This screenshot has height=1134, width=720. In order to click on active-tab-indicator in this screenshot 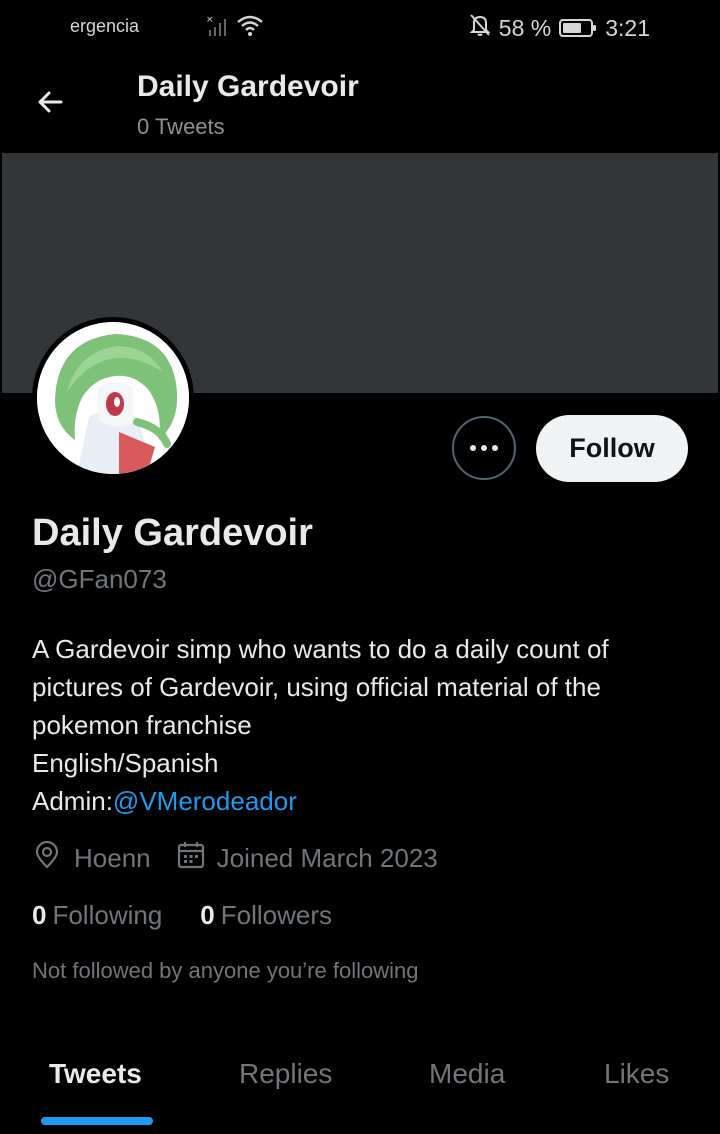, I will do `click(97, 1121)`.